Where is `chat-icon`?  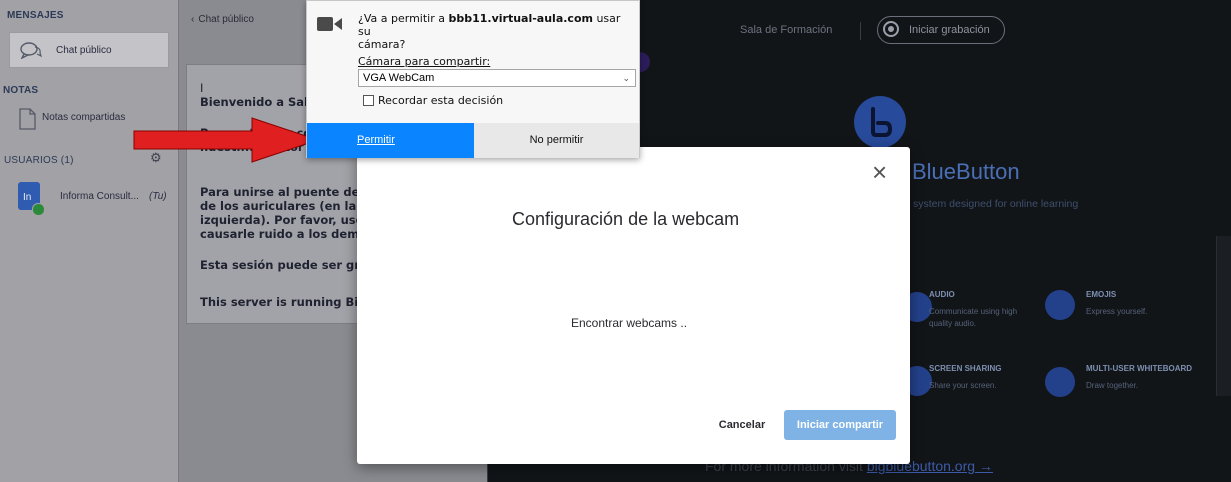 chat-icon is located at coordinates (31, 52).